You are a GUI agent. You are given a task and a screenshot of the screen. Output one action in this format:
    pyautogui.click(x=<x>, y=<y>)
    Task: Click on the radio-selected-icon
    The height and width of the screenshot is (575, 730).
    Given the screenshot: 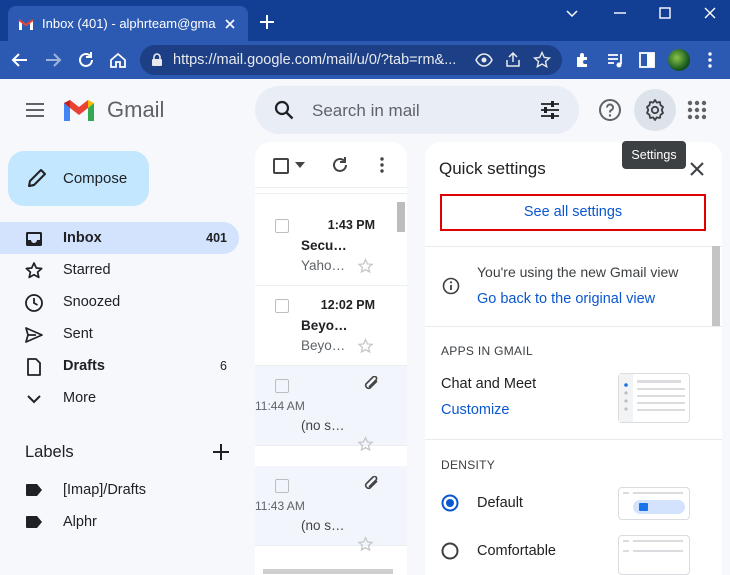 What is the action you would take?
    pyautogui.click(x=450, y=503)
    